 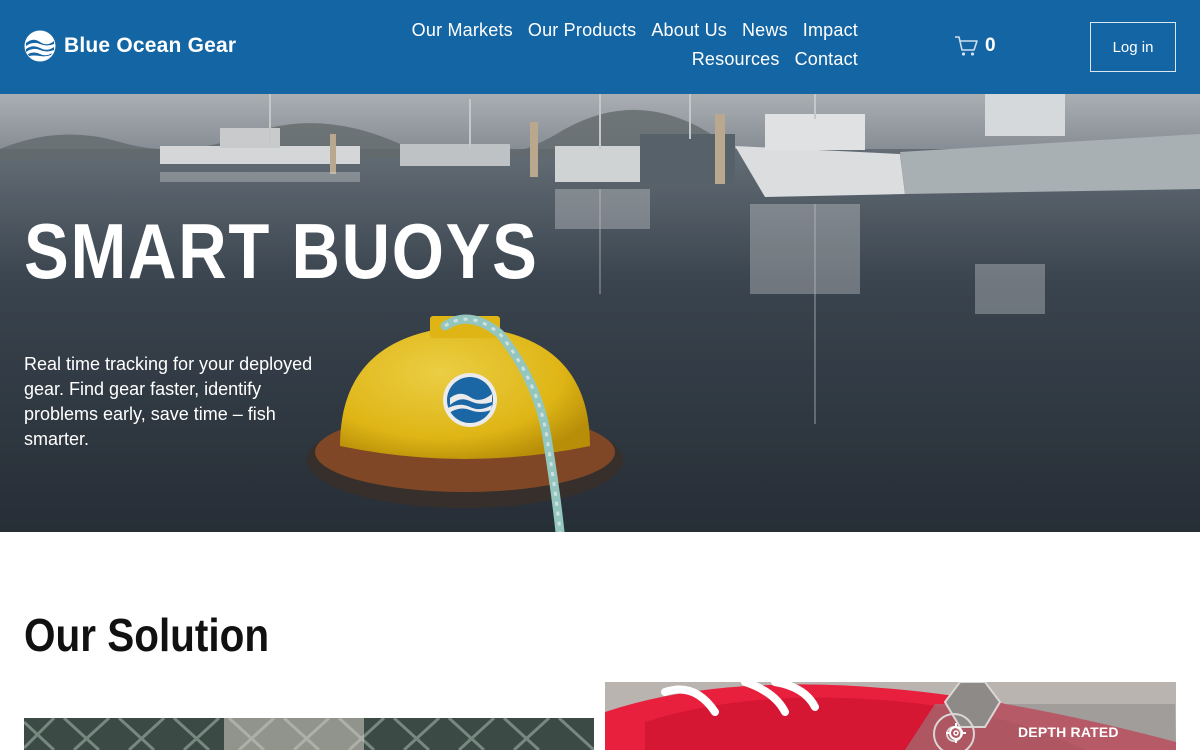 What do you see at coordinates (147, 635) in the screenshot?
I see `section-title: Our Solution` at bounding box center [147, 635].